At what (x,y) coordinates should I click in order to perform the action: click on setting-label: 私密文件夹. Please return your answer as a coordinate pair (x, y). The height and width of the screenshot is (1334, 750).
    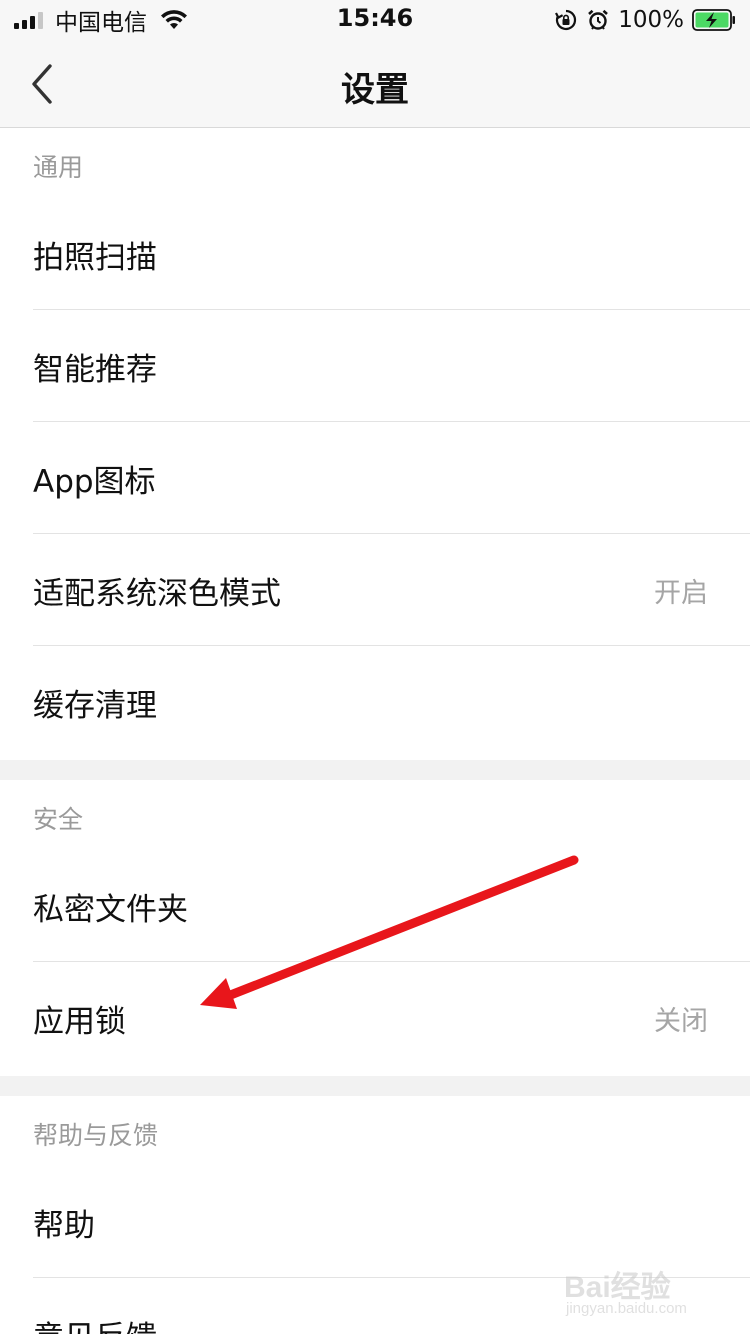
    Looking at the image, I should click on (110, 909).